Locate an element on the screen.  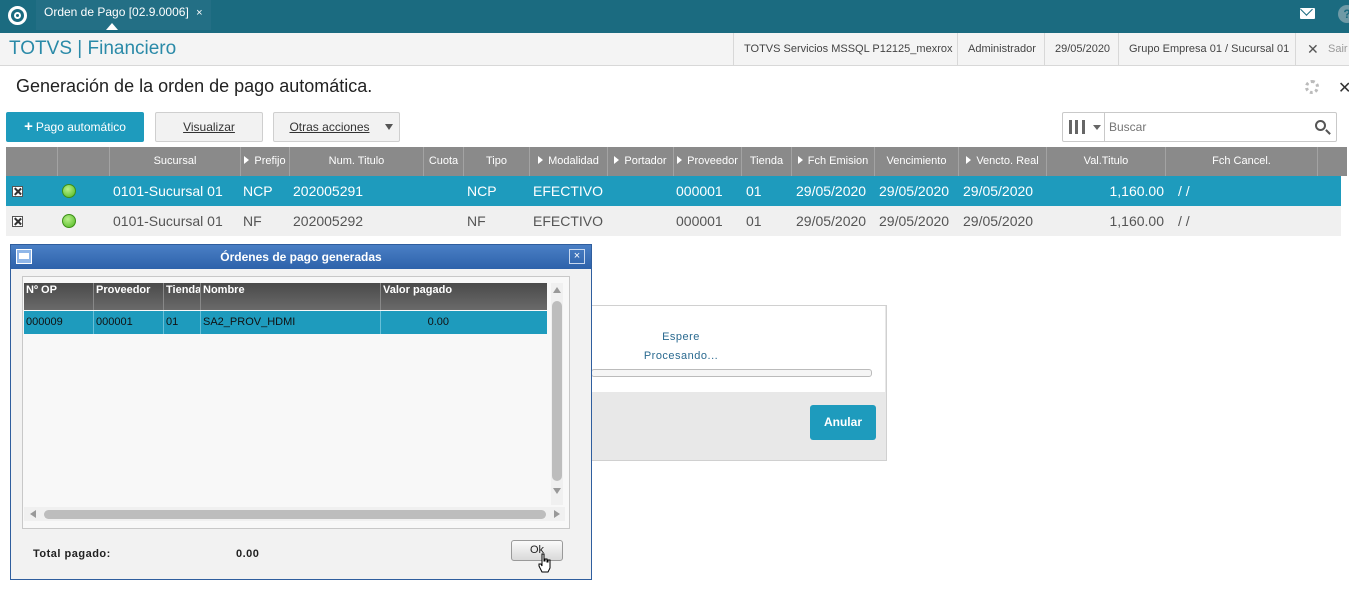
col-nombre: Nombre is located at coordinates (291, 296).